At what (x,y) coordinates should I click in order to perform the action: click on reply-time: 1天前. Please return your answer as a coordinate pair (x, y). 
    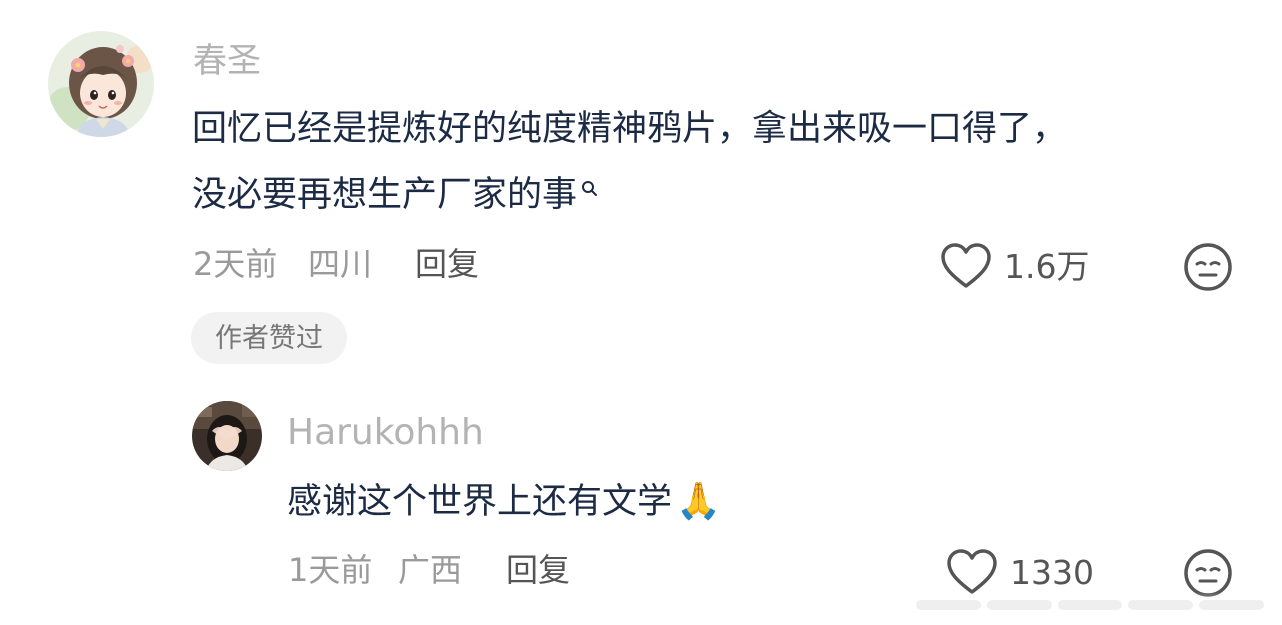
    Looking at the image, I should click on (330, 570).